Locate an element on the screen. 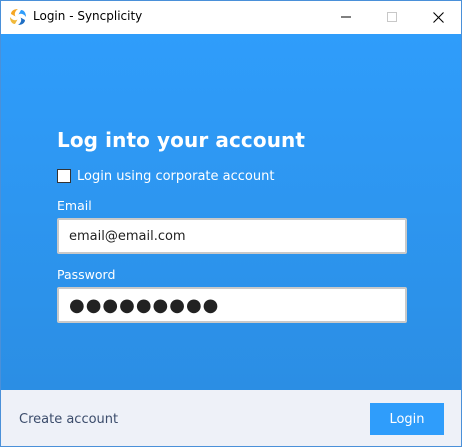 The width and height of the screenshot is (462, 447). title-bar: Login - Syncplicity is located at coordinates (231, 17).